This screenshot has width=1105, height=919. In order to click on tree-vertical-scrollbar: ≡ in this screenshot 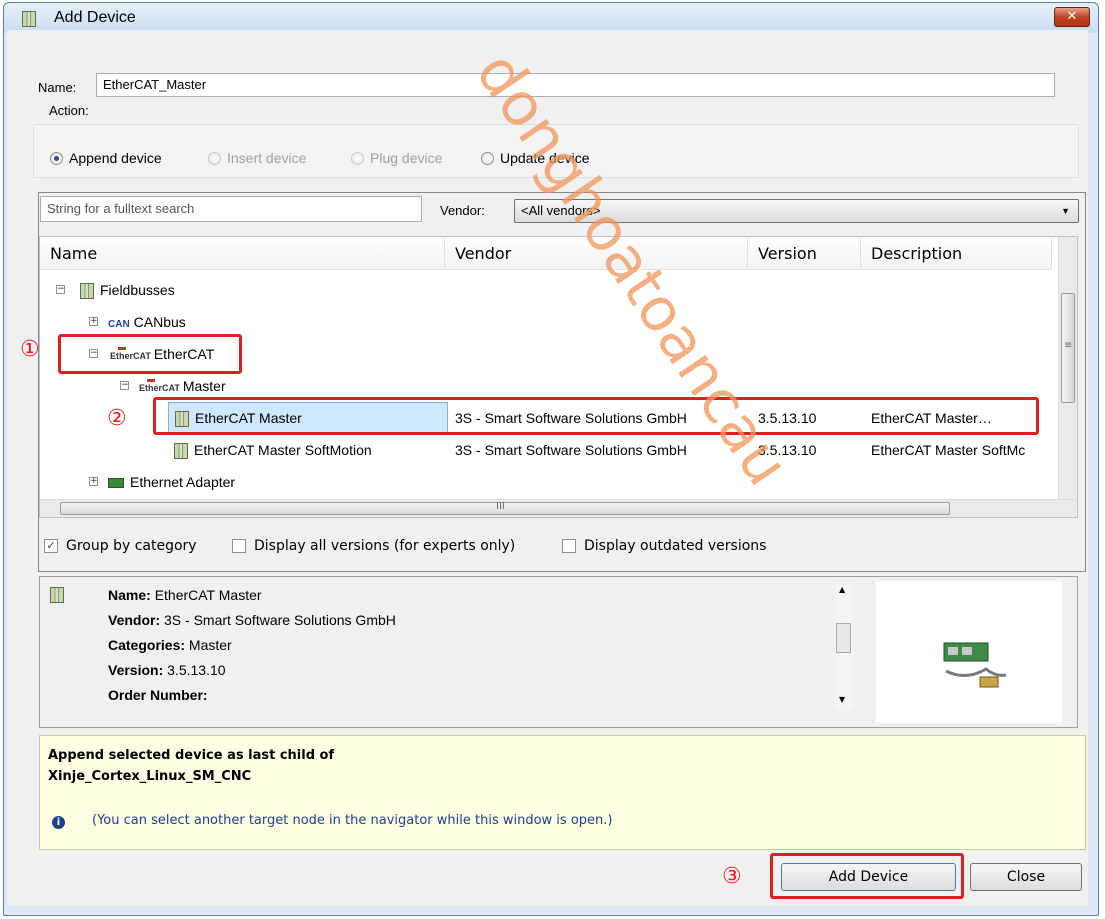, I will do `click(1067, 373)`.